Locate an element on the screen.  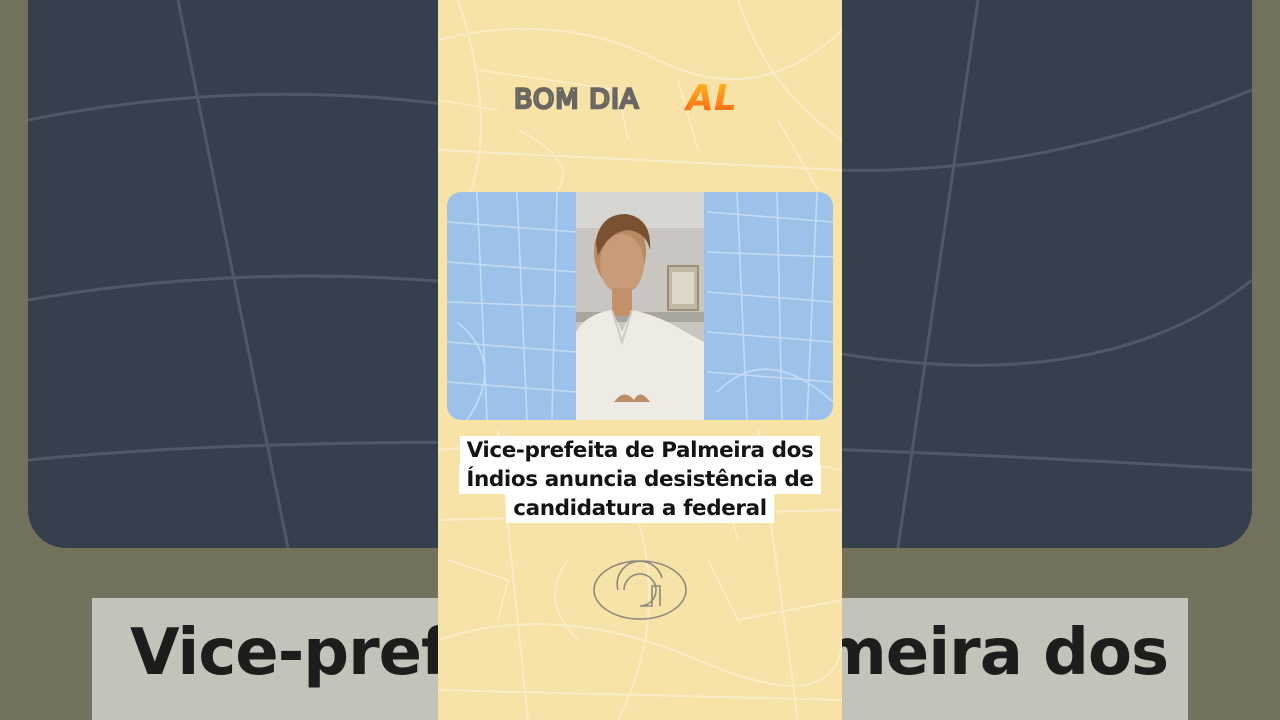
interviewee-video is located at coordinates (640, 306).